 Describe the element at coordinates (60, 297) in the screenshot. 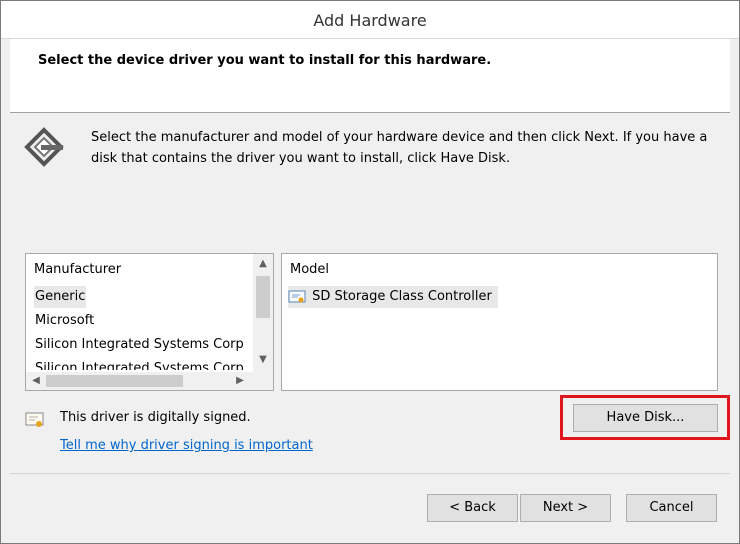

I see `manufacturer-item-generic: Generic` at that location.